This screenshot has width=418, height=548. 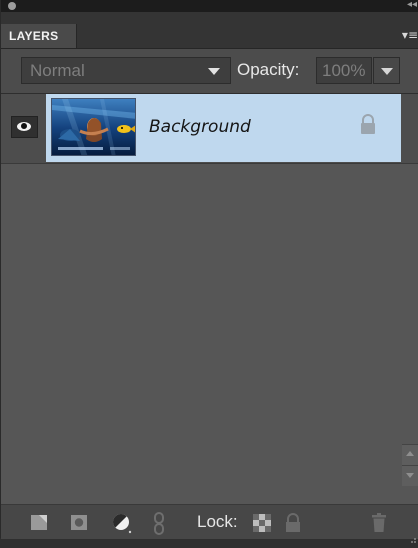 I want to click on link-layers-icon, so click(x=163, y=523).